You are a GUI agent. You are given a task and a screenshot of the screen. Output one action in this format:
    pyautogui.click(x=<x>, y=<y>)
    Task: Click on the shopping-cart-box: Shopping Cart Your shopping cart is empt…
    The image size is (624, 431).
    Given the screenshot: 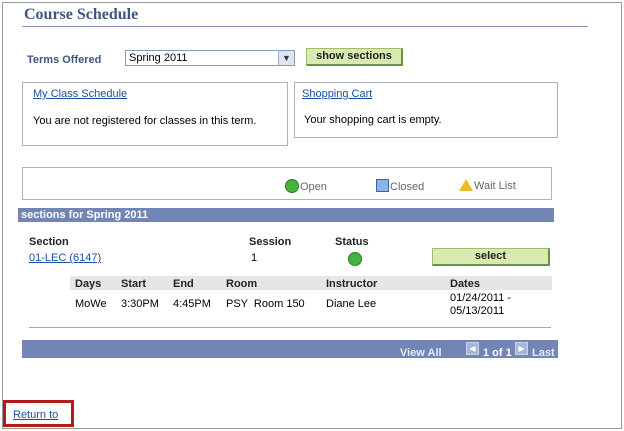 What is the action you would take?
    pyautogui.click(x=426, y=110)
    